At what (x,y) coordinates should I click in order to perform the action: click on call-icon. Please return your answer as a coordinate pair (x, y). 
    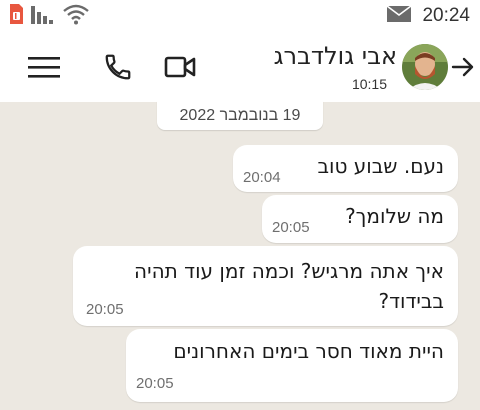
    Looking at the image, I should click on (118, 67).